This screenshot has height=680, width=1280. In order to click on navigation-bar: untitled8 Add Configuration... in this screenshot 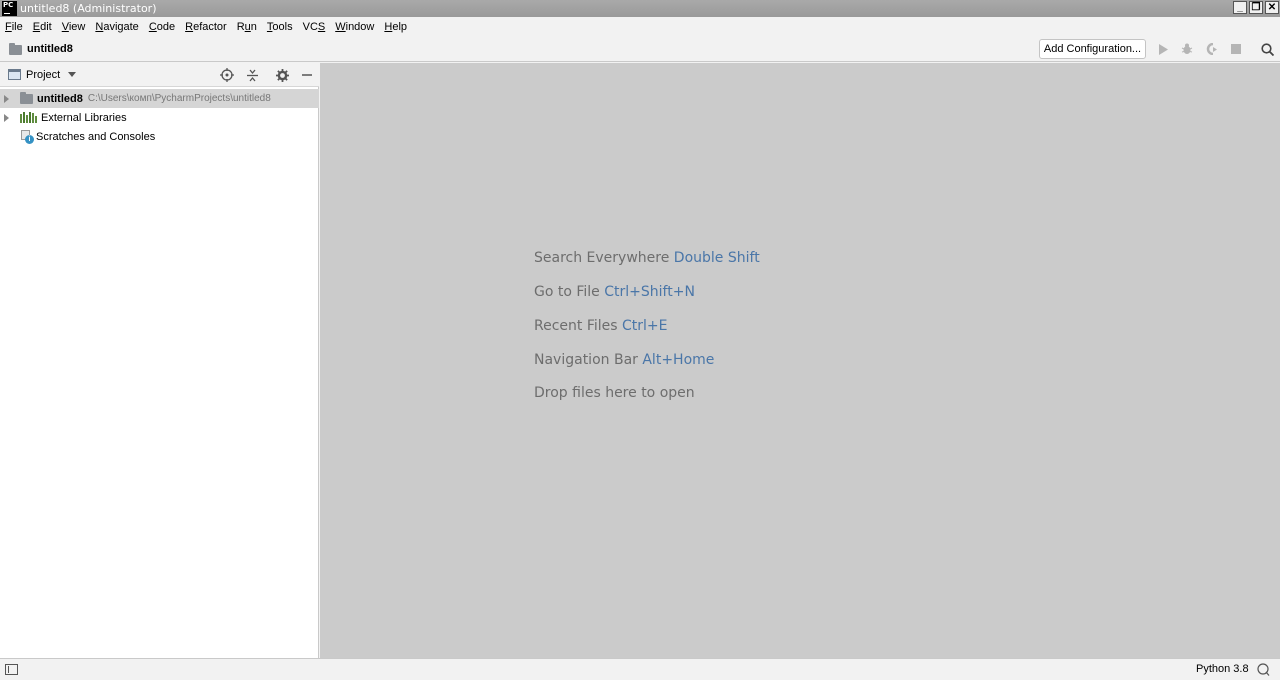, I will do `click(640, 49)`.